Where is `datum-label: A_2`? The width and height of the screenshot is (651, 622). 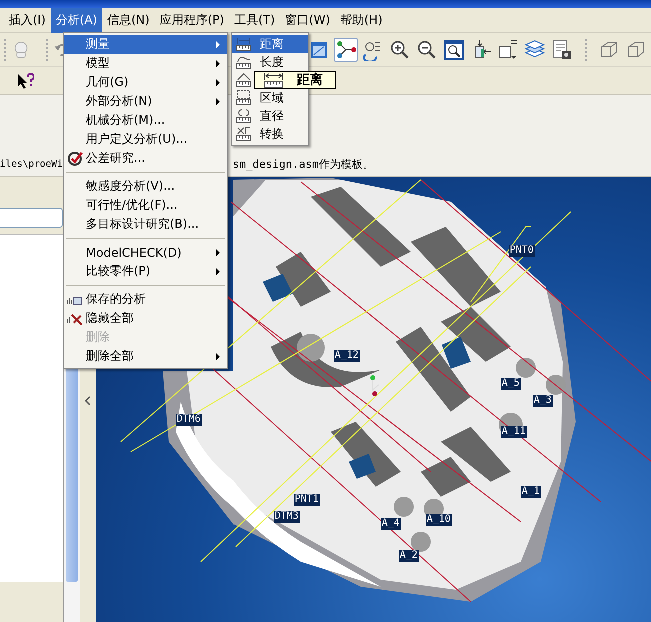 datum-label: A_2 is located at coordinates (408, 556).